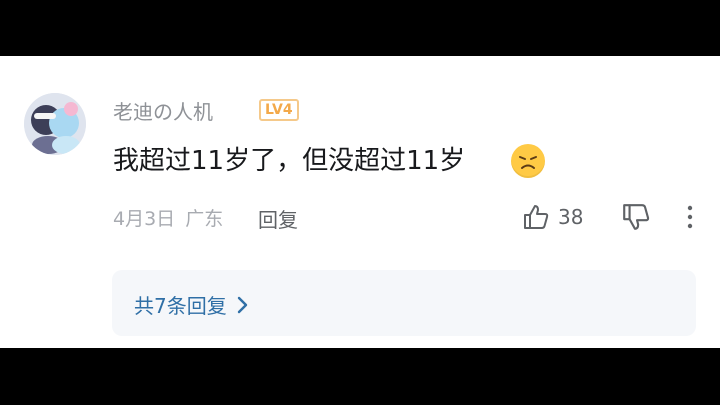 Image resolution: width=720 pixels, height=405 pixels. I want to click on reply-button: 回复, so click(278, 218).